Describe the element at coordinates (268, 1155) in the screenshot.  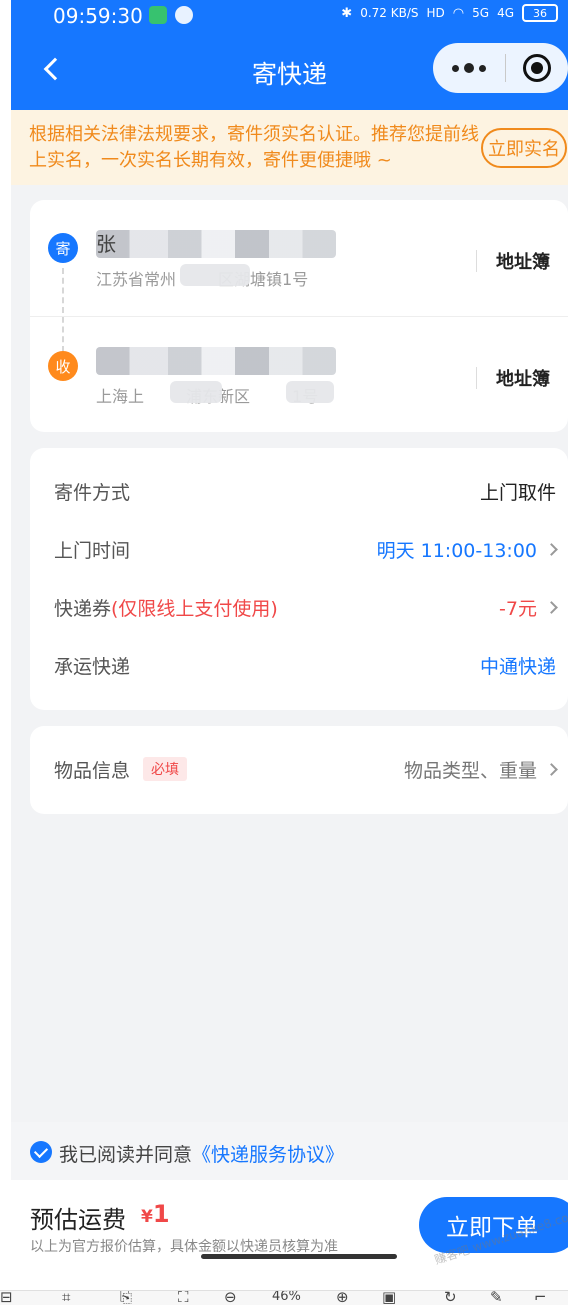
I see `service-agreement-link: 《快递服务协议》` at that location.